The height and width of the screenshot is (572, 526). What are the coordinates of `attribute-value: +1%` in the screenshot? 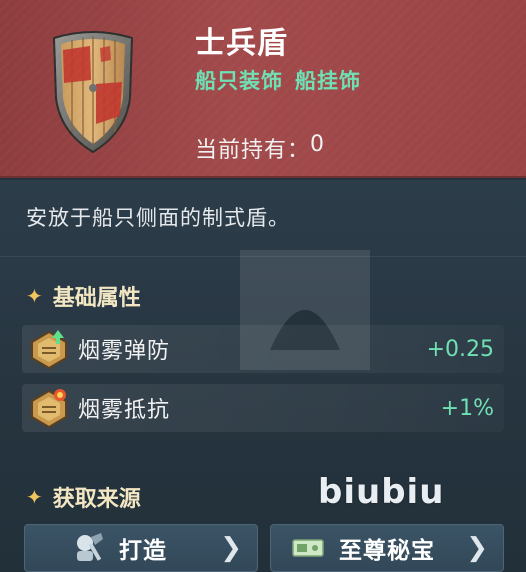 It's located at (467, 408).